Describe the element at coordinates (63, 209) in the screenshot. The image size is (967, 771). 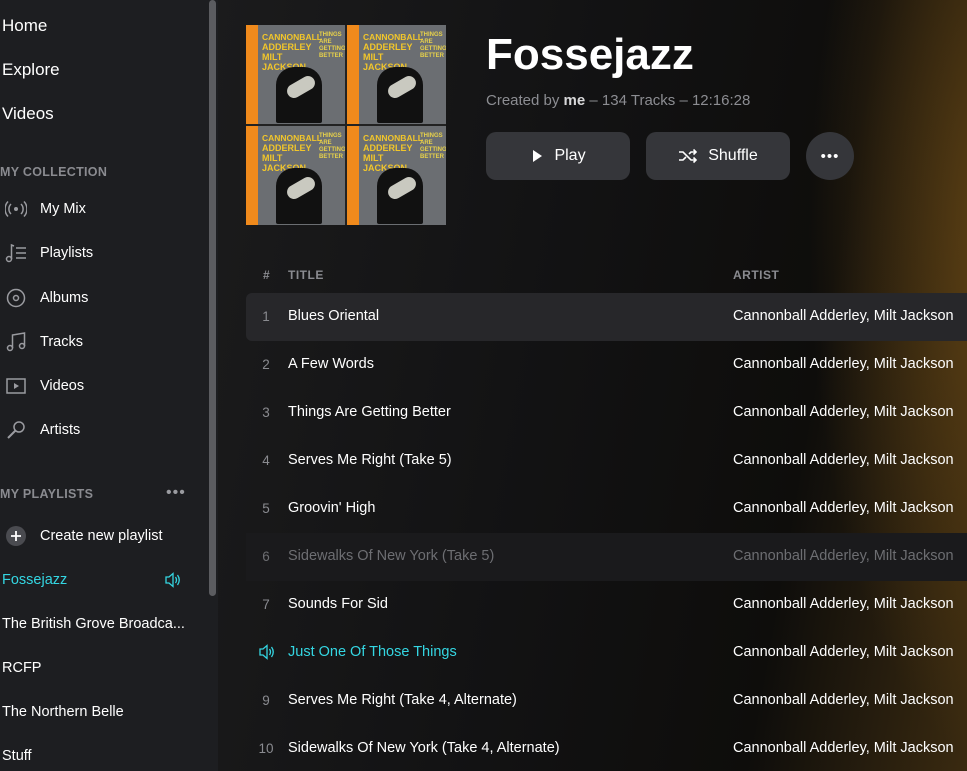
I see `sidebar-item-label: My Mix` at that location.